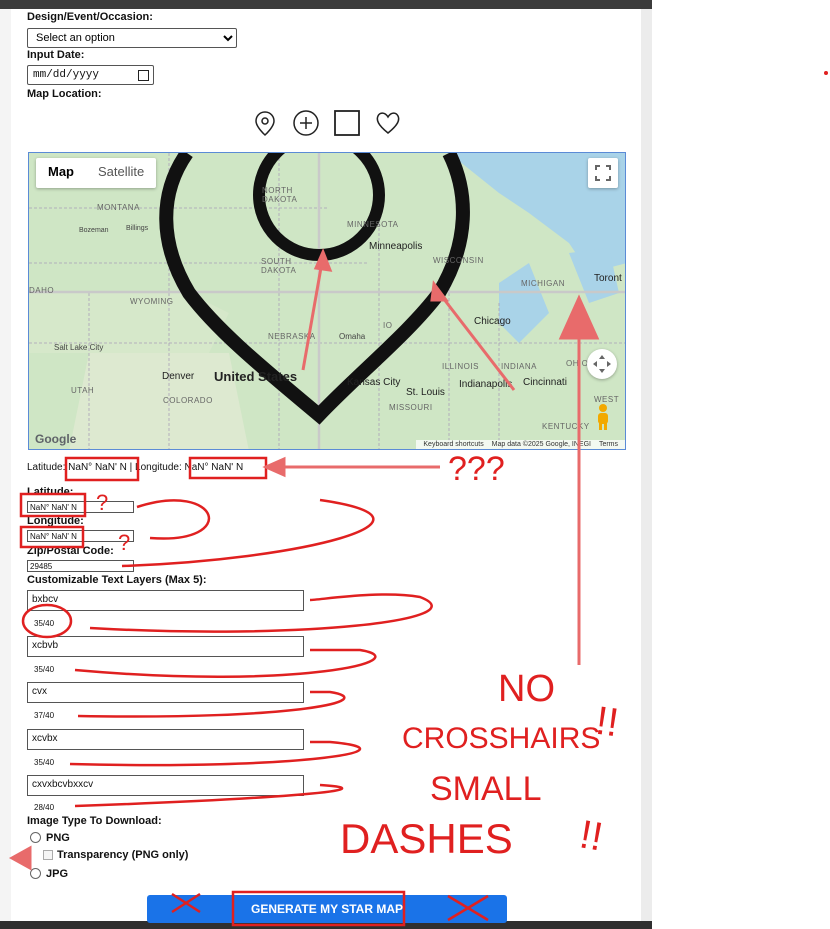 Image resolution: width=830 pixels, height=929 pixels. What do you see at coordinates (256, 376) in the screenshot?
I see `label-united-states: United States` at bounding box center [256, 376].